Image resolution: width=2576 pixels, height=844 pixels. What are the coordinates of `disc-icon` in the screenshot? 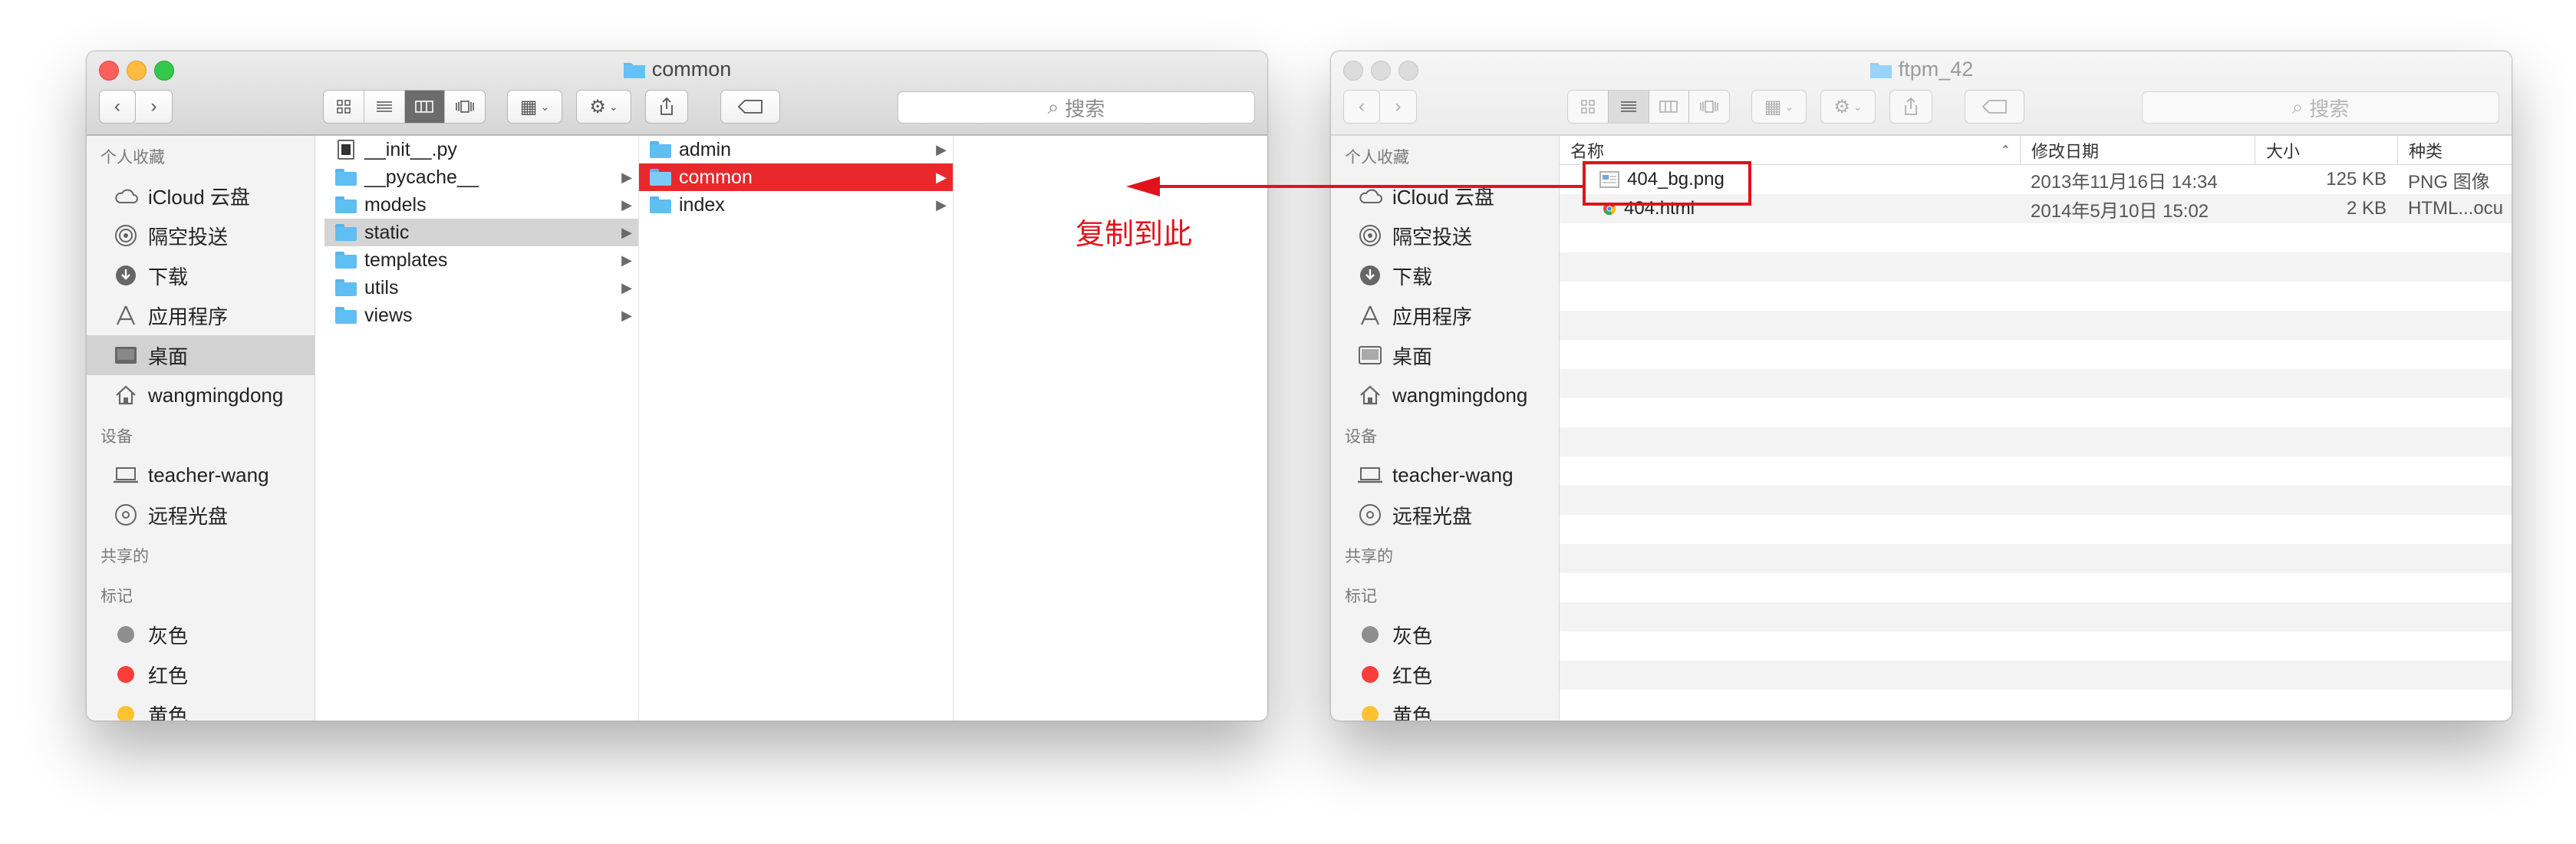 It's located at (126, 515).